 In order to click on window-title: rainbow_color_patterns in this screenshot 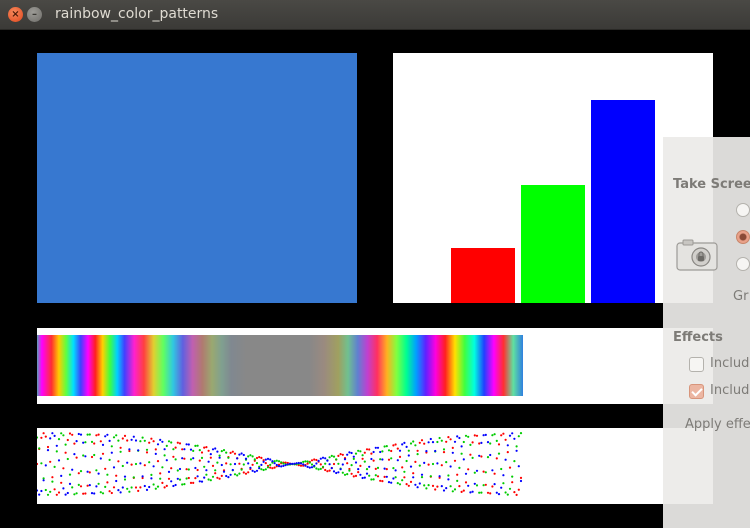, I will do `click(137, 14)`.